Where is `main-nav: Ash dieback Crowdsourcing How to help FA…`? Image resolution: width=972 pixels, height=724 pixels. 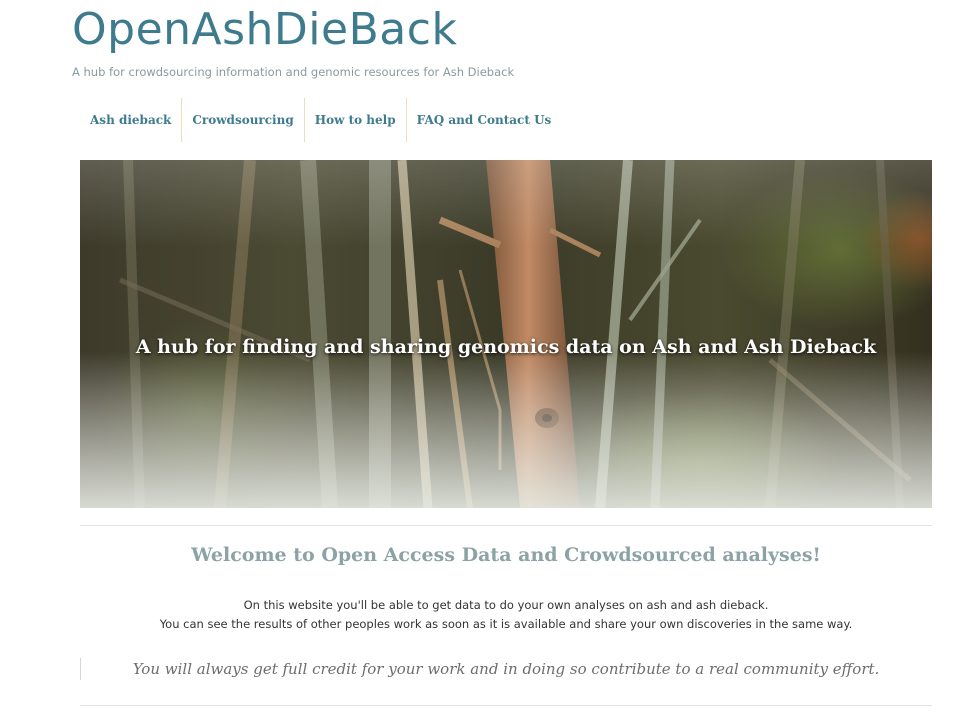 main-nav: Ash dieback Crowdsourcing How to help FA… is located at coordinates (320, 120).